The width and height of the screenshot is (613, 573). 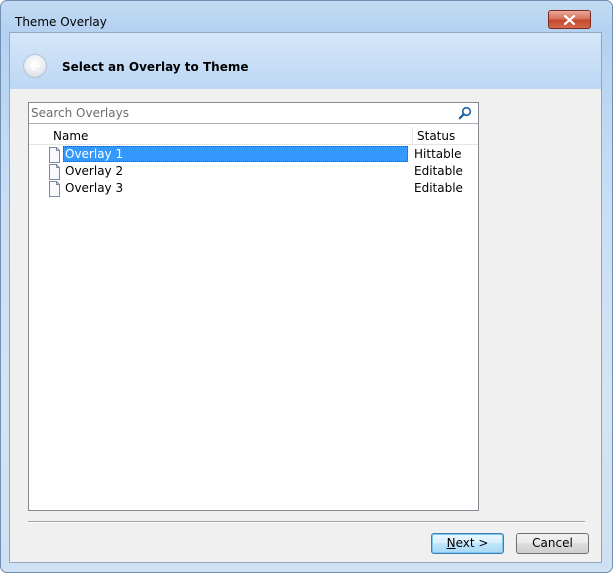 I want to click on next-button-mnemonic: N, so click(x=451, y=543).